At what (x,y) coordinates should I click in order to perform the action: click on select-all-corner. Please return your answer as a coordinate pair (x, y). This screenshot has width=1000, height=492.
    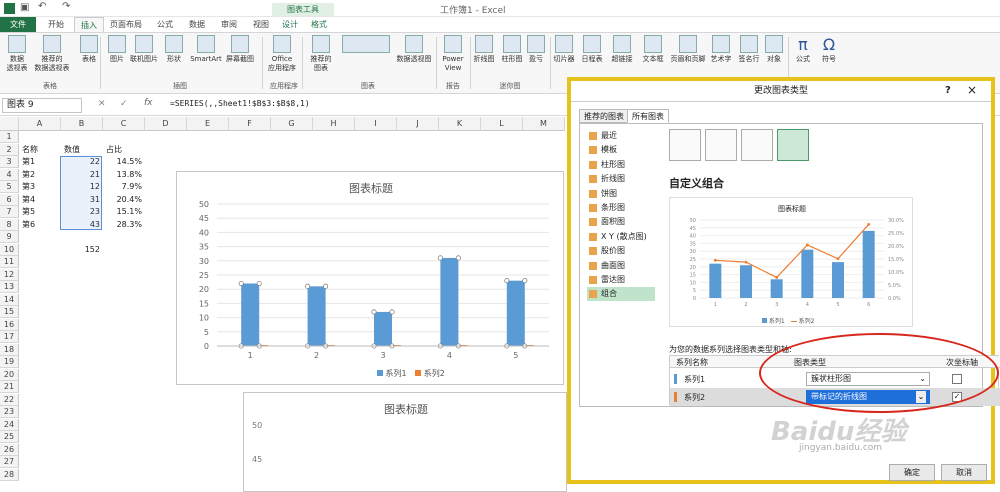
    Looking at the image, I should click on (9, 124).